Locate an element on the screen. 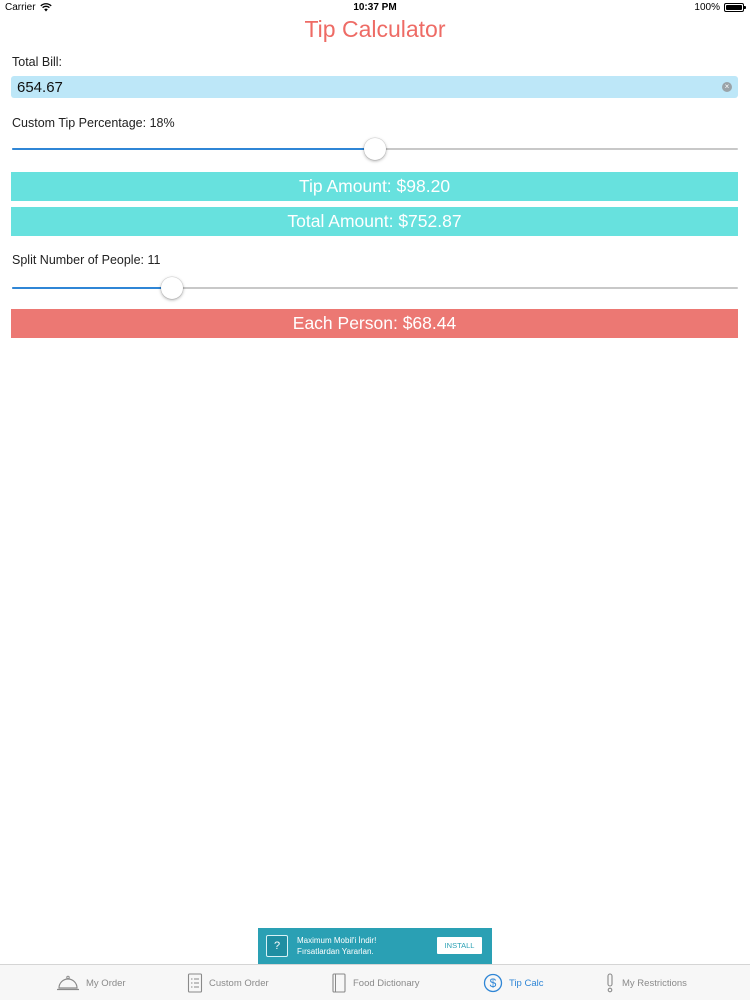 The width and height of the screenshot is (750, 1000). status-battery: 100% is located at coordinates (720, 7).